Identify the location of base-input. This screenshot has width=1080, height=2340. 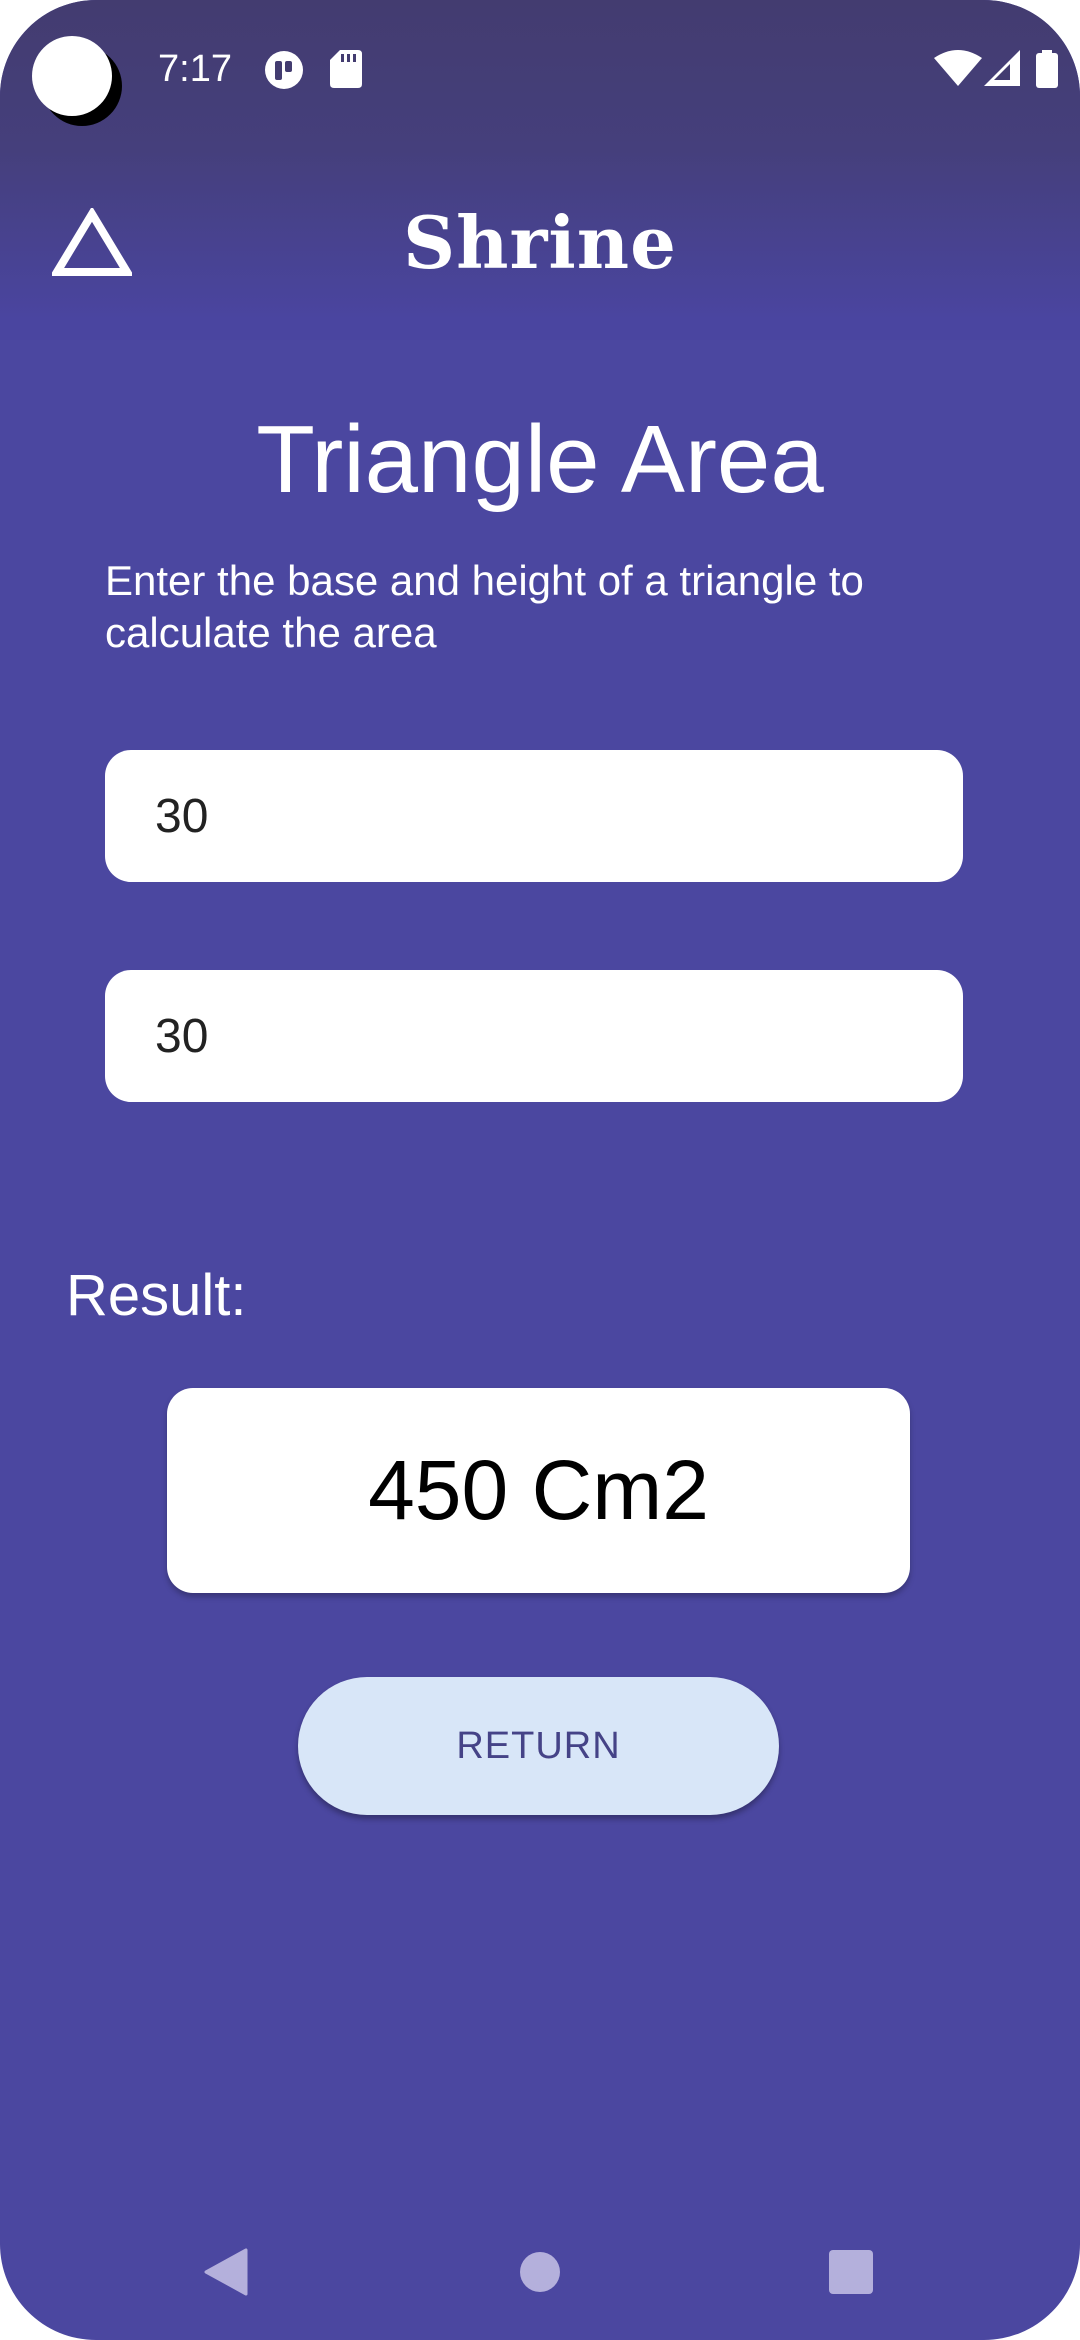
(534, 816).